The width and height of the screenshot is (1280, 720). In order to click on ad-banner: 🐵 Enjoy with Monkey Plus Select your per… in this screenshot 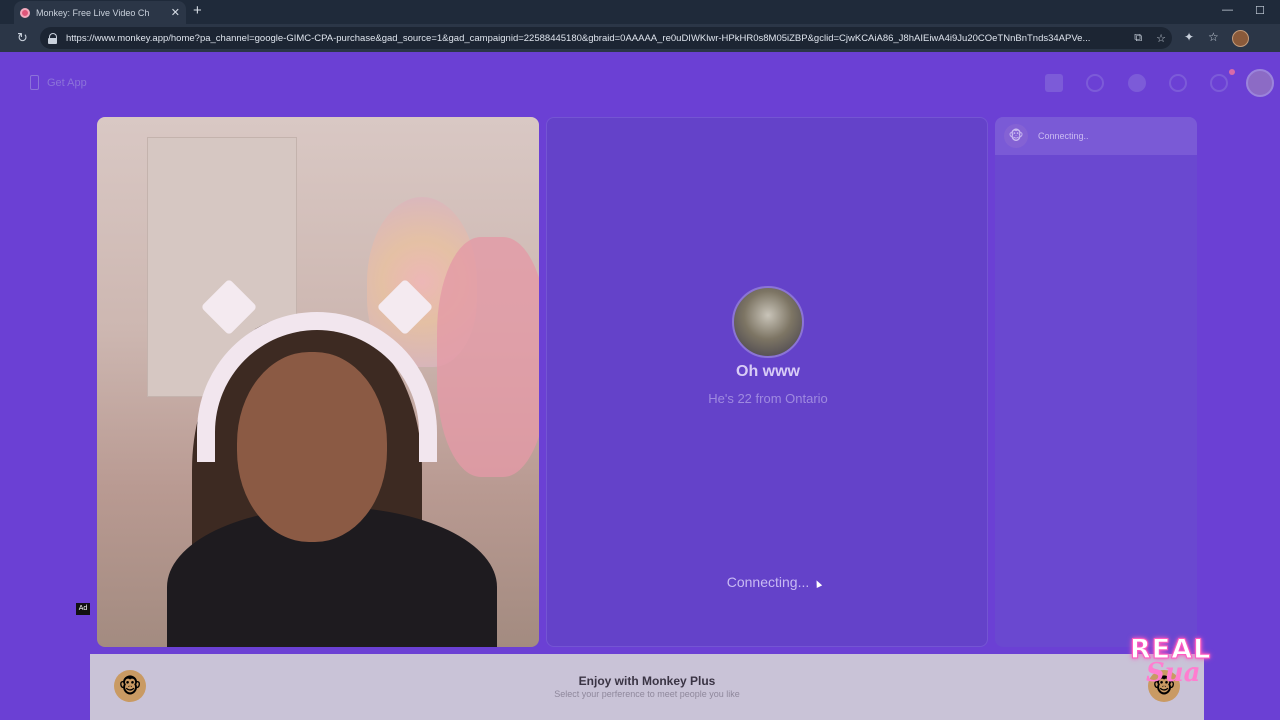, I will do `click(647, 687)`.